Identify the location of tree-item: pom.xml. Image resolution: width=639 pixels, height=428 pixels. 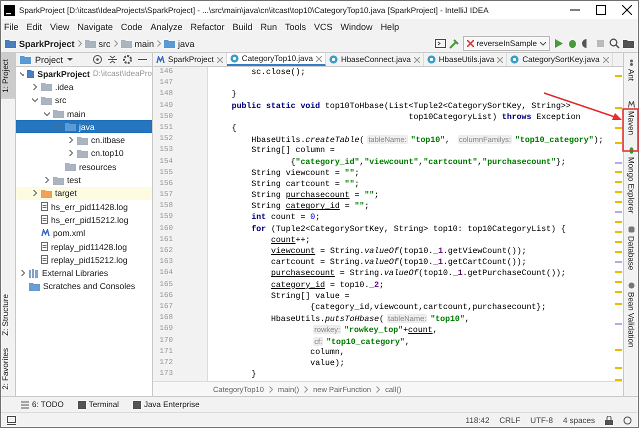
(84, 233).